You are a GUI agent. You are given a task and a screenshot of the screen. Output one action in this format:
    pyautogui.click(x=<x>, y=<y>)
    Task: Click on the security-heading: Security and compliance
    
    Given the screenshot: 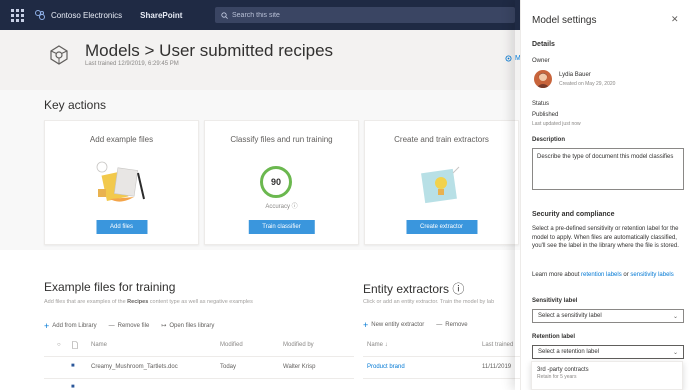 What is the action you would take?
    pyautogui.click(x=573, y=214)
    